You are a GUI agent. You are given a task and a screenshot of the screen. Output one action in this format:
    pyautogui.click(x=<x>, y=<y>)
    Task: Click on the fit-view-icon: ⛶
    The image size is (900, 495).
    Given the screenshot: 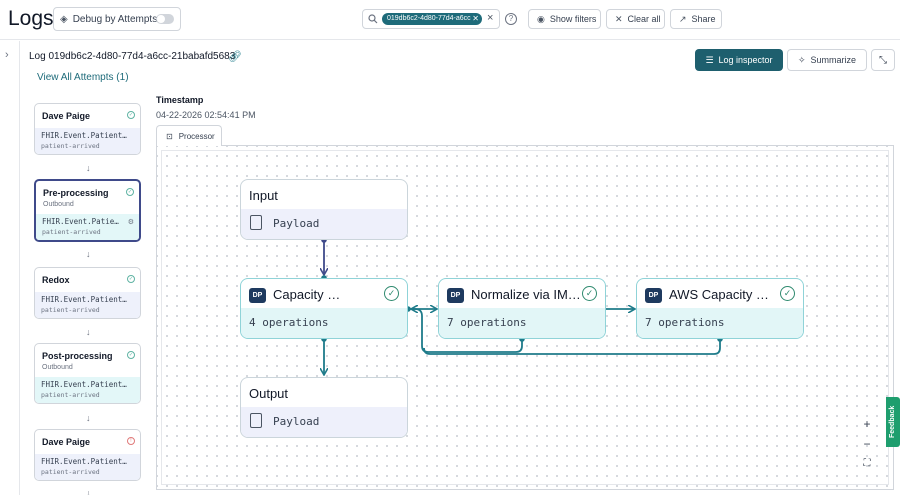 What is the action you would take?
    pyautogui.click(x=867, y=464)
    